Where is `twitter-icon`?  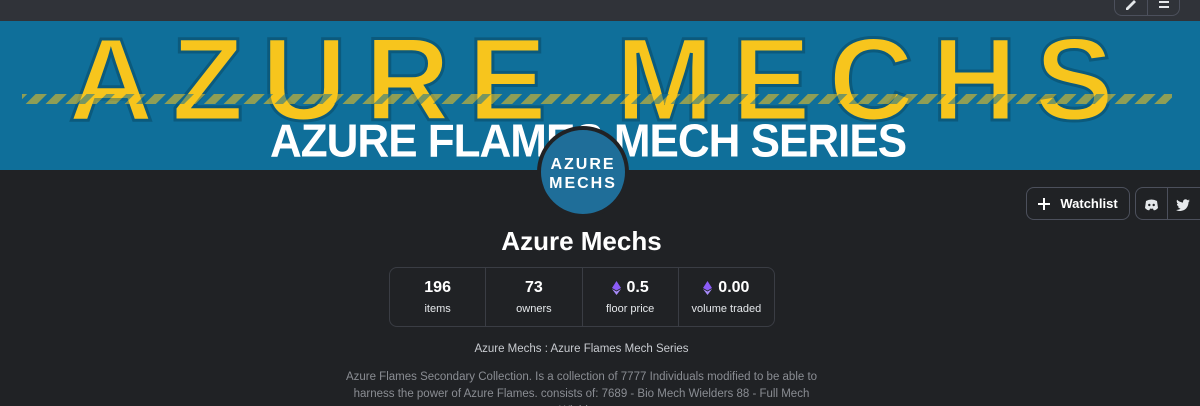
twitter-icon is located at coordinates (1183, 204).